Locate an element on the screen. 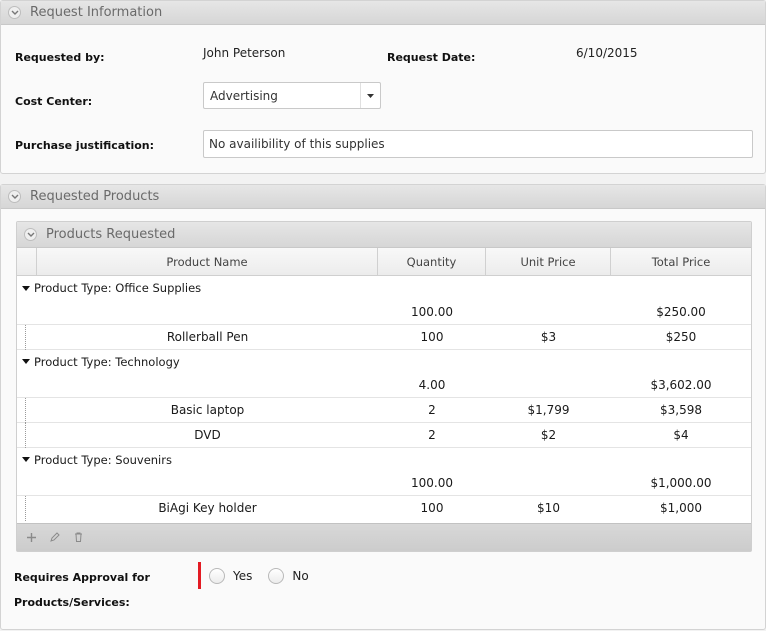 Image resolution: width=766 pixels, height=631 pixels. group-row-technology: Product Type: Technology is located at coordinates (384, 361).